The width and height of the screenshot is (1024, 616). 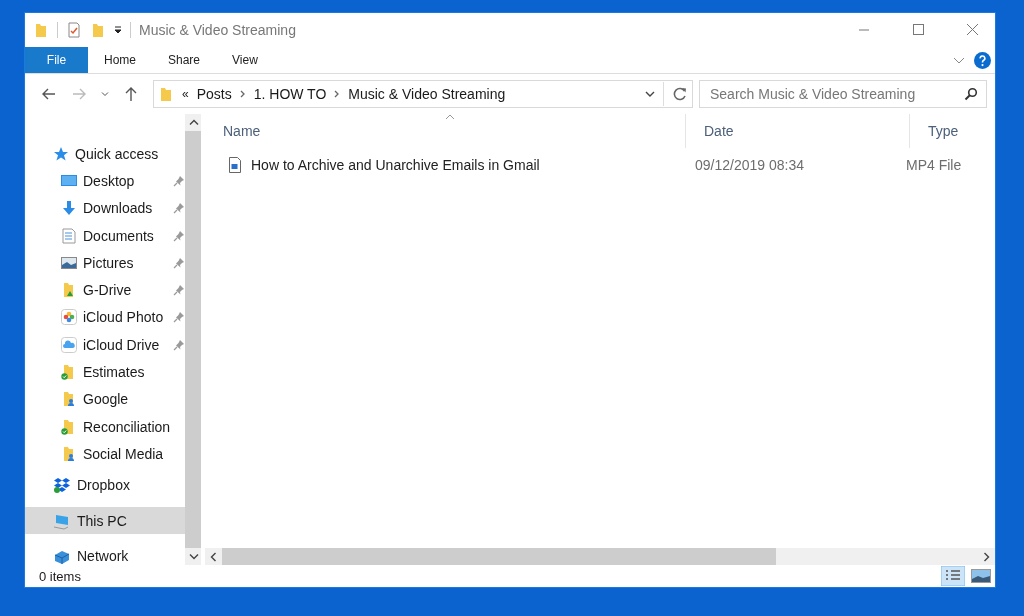 I want to click on nav-label: Network, so click(x=103, y=555).